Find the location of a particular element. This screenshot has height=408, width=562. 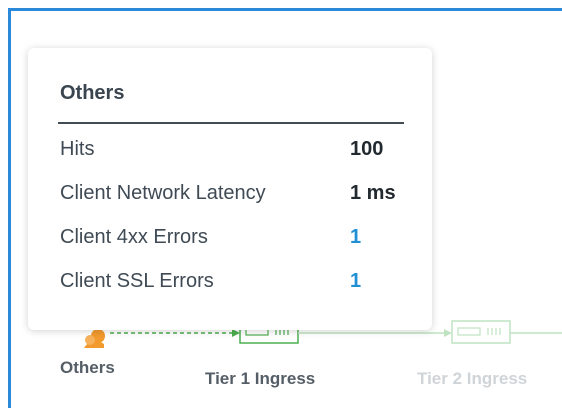

metric-value: 1 ms is located at coordinates (373, 193).